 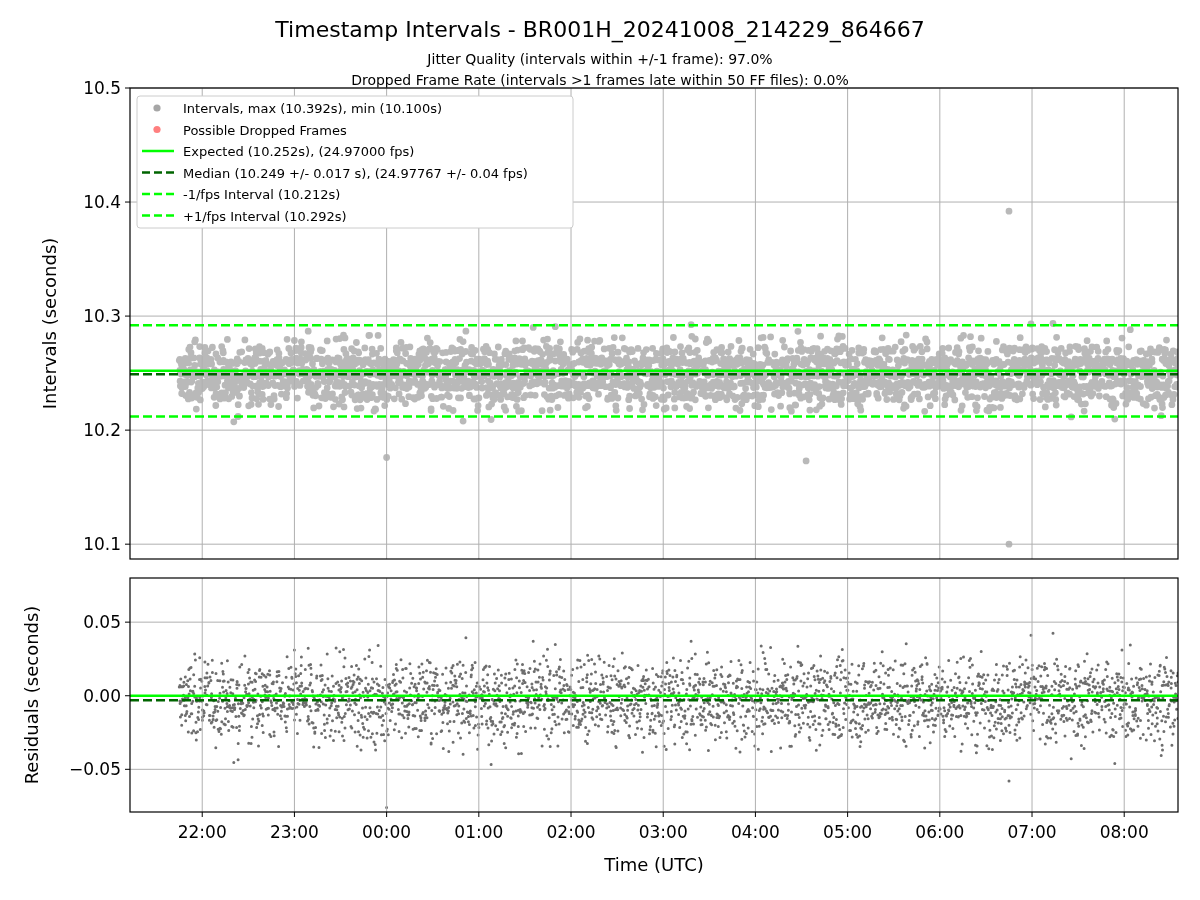 I want to click on x-tick-label: 05:00, so click(x=848, y=832).